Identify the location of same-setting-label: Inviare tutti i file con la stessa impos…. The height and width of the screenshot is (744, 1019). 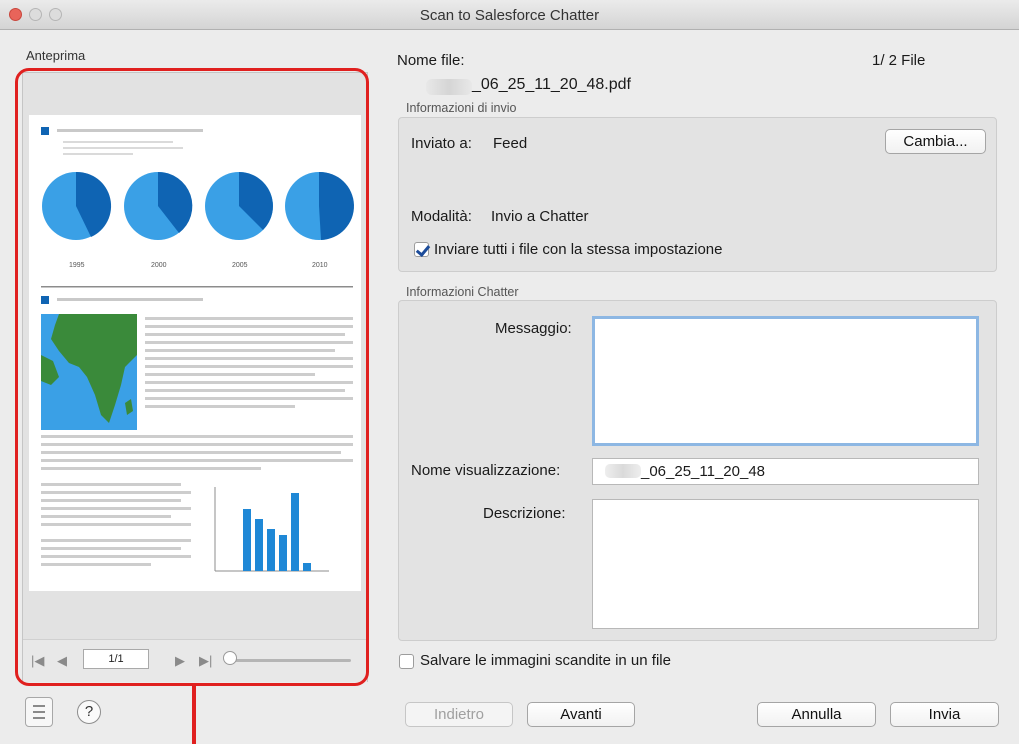
(578, 249).